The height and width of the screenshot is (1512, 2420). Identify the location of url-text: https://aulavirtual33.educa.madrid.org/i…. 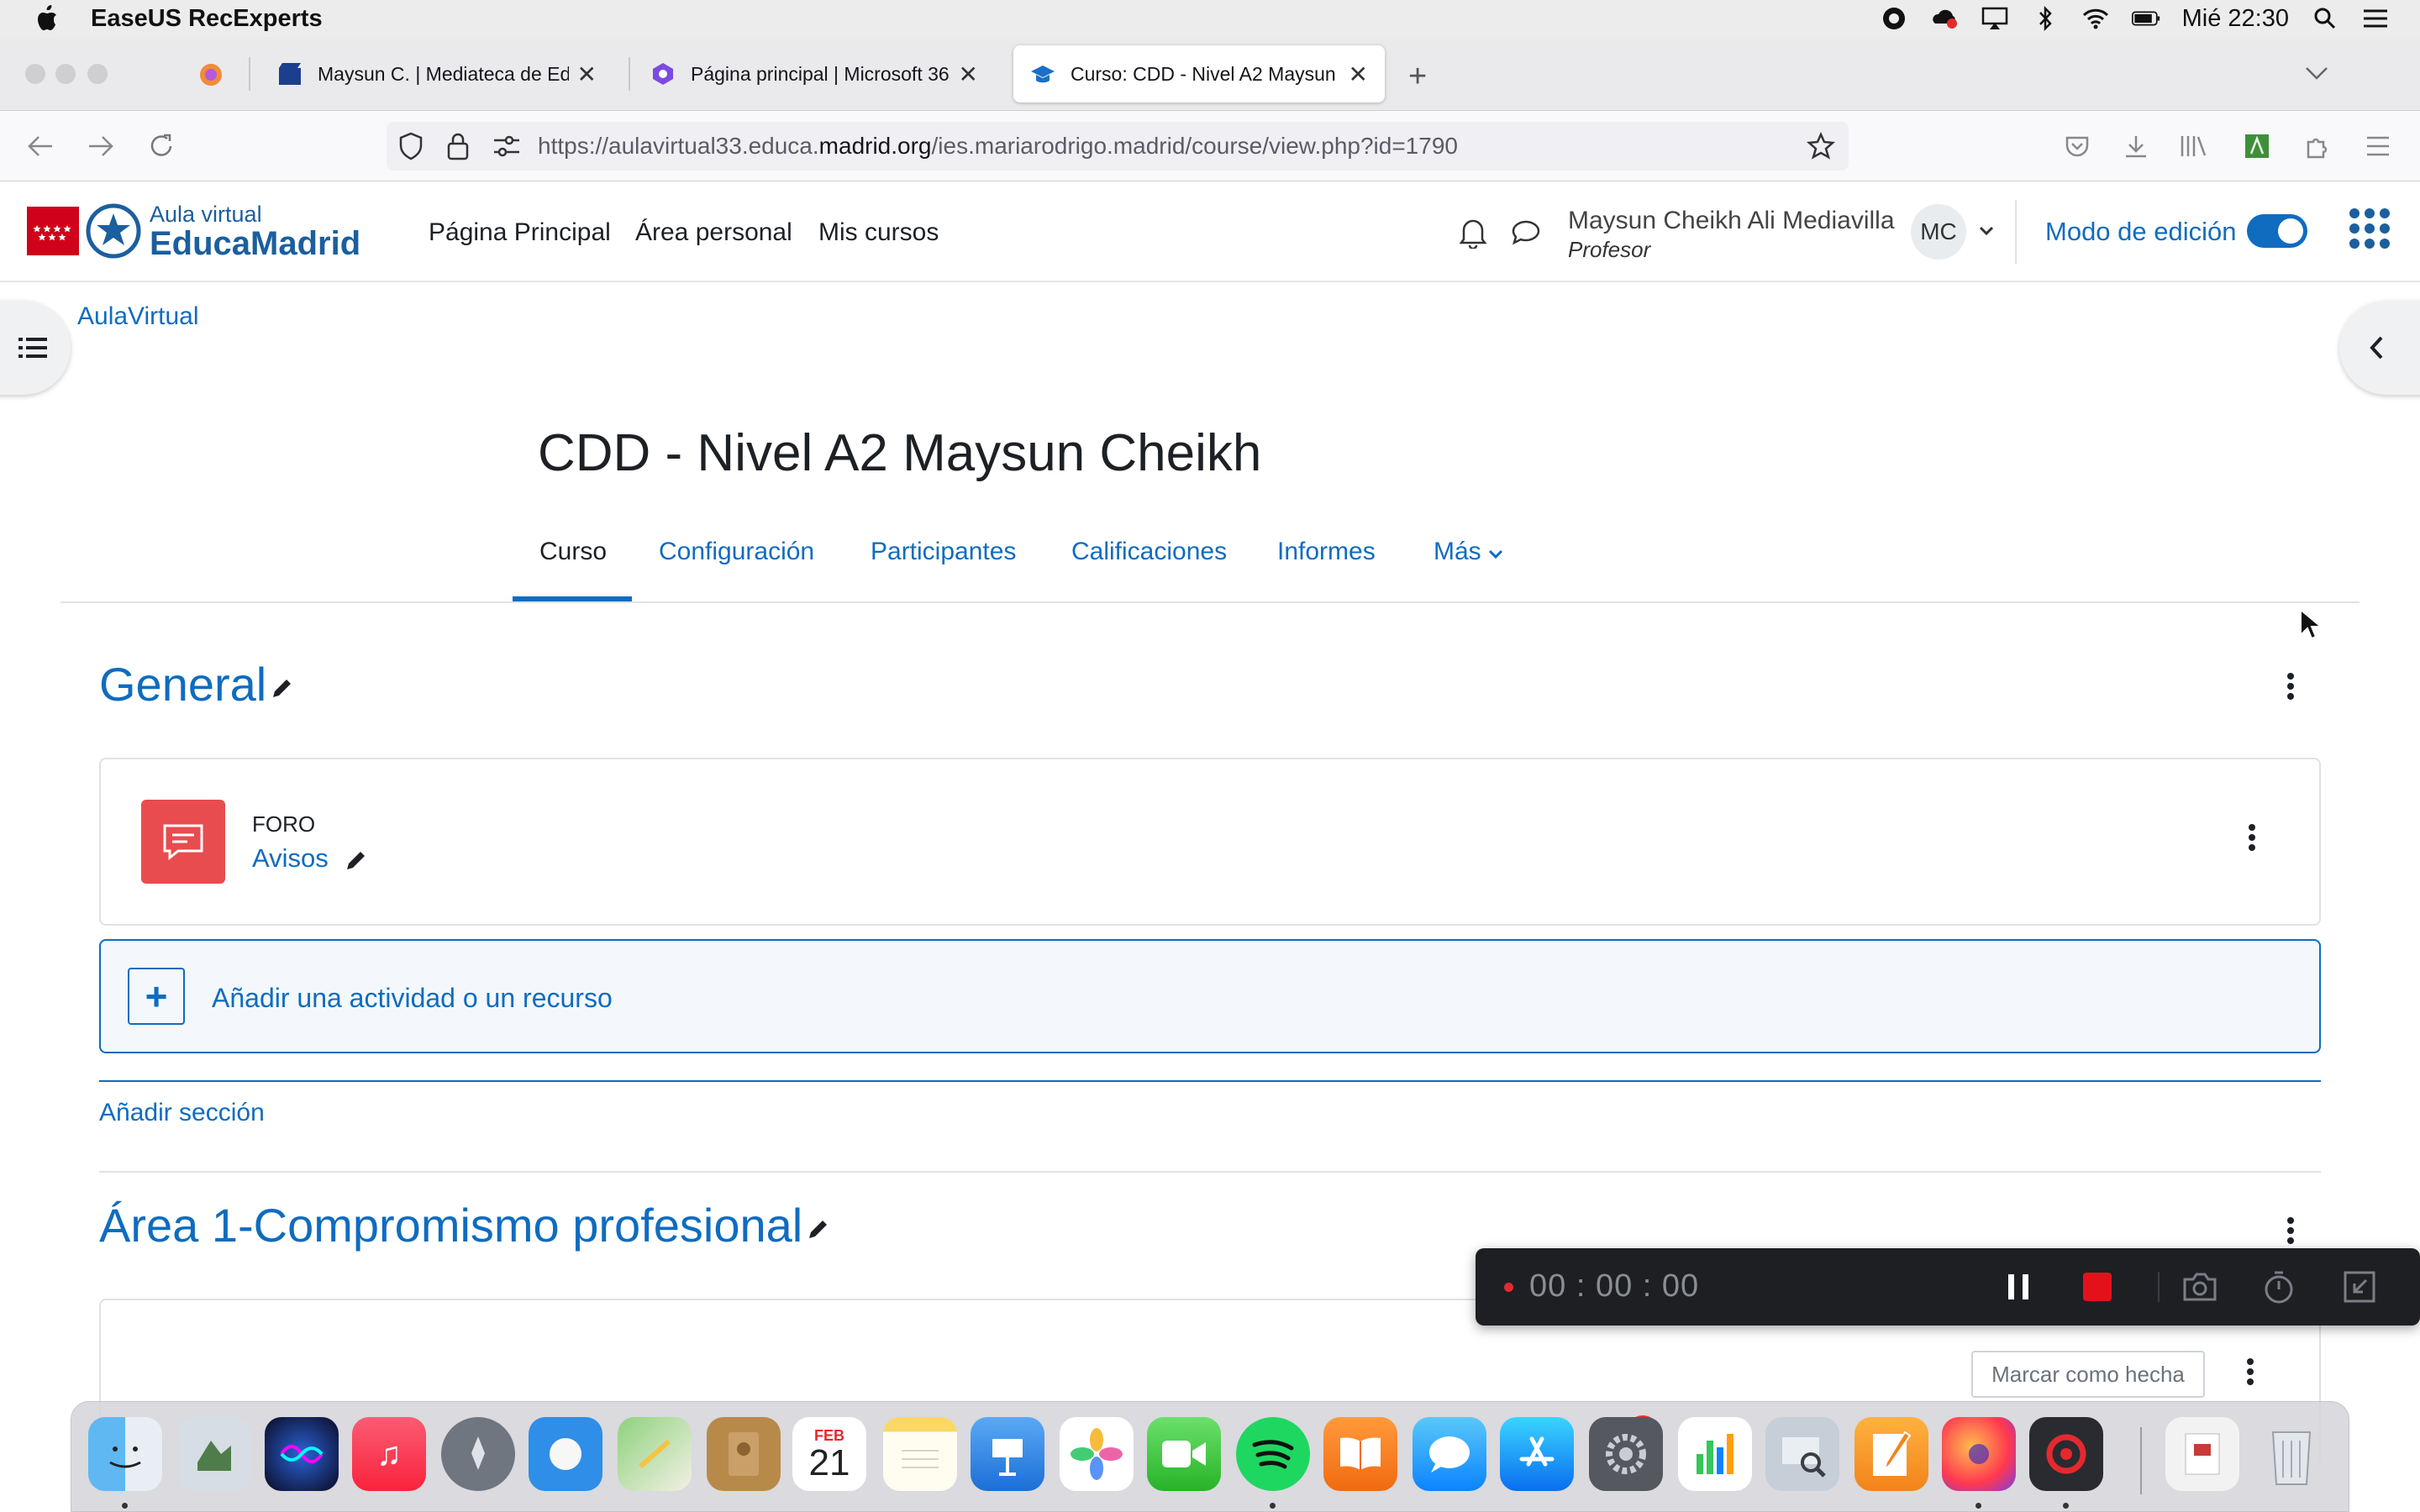
(998, 146).